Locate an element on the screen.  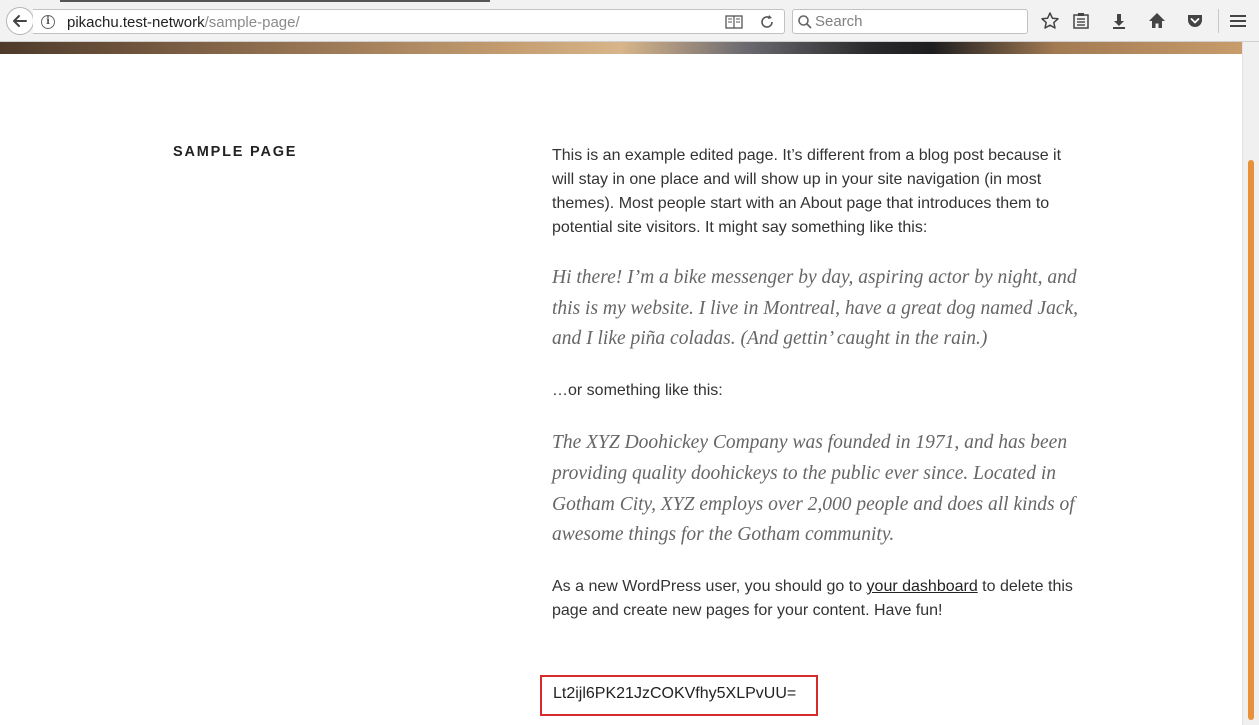
code-string: Lt2ijl6PK21JzCOKVfhy5XLPvUU= is located at coordinates (675, 693).